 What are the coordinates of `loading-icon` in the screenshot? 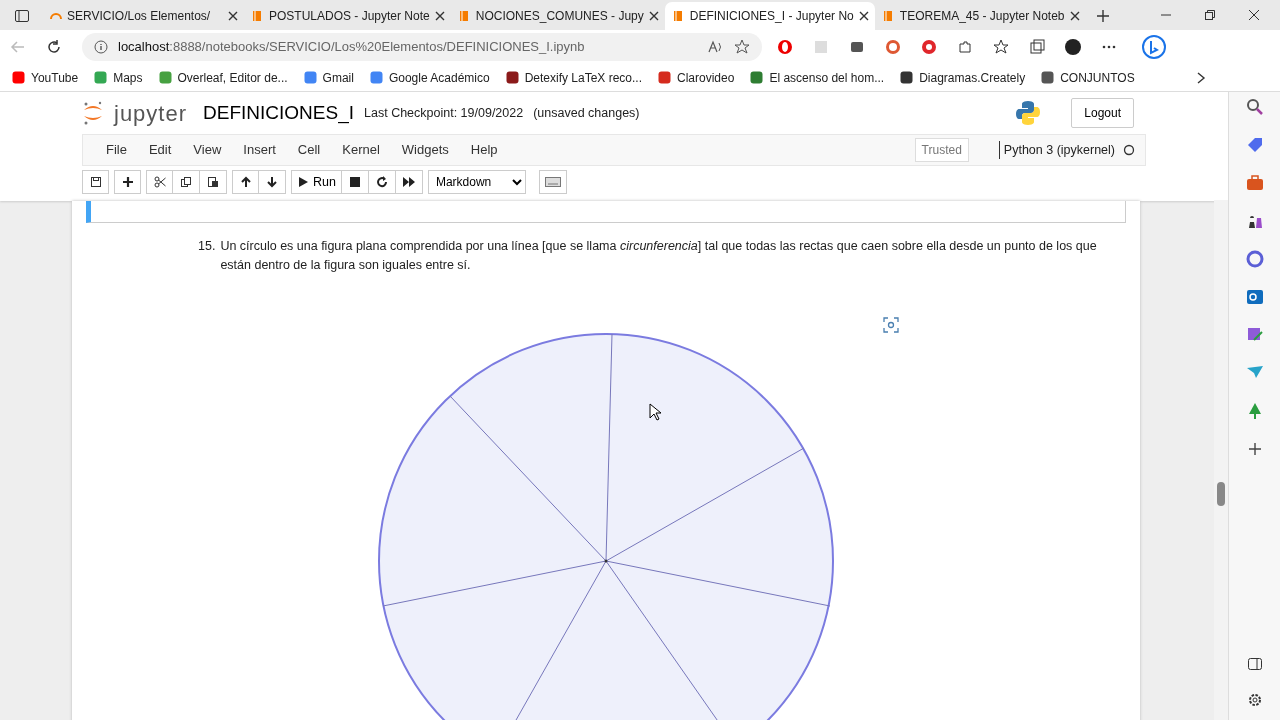 It's located at (56, 16).